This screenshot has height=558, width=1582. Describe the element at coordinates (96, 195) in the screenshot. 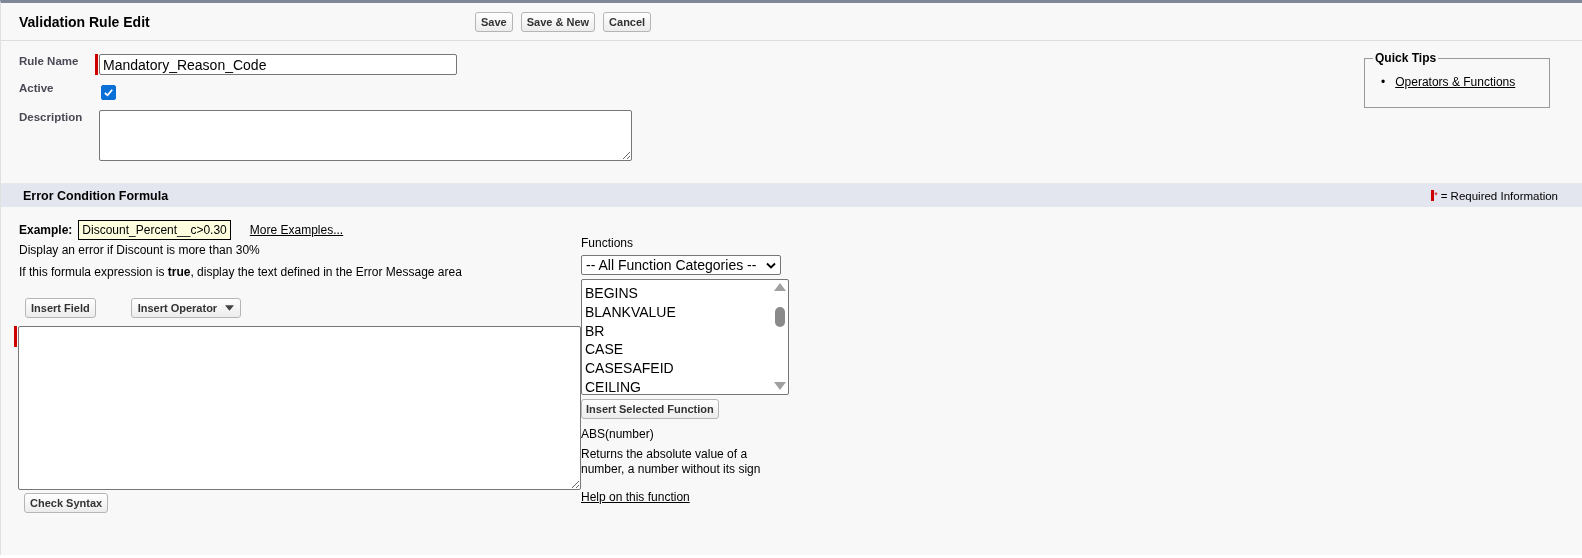

I see `section-title: Error Condition Formula` at that location.